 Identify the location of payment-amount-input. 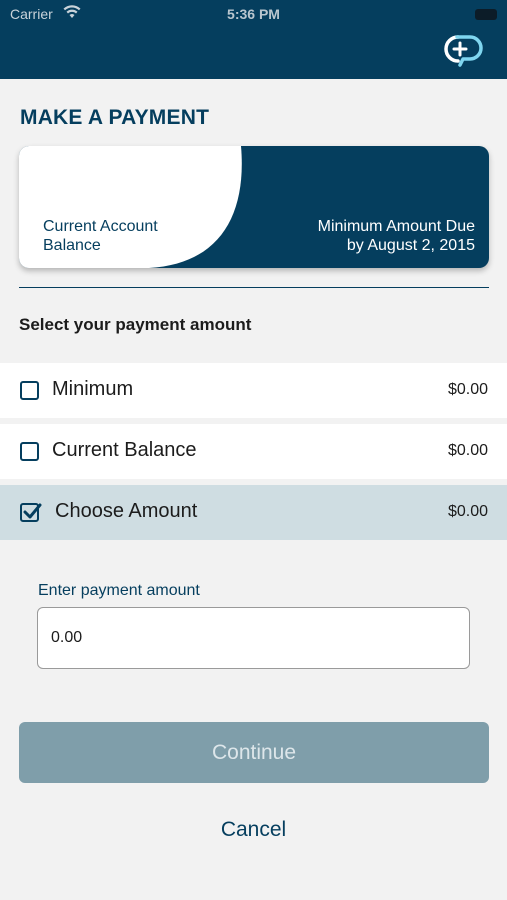
(253, 638).